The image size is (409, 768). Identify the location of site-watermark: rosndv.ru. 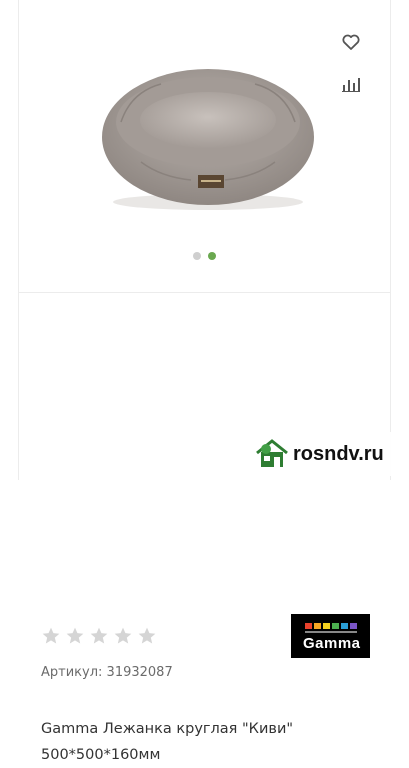
(330, 454).